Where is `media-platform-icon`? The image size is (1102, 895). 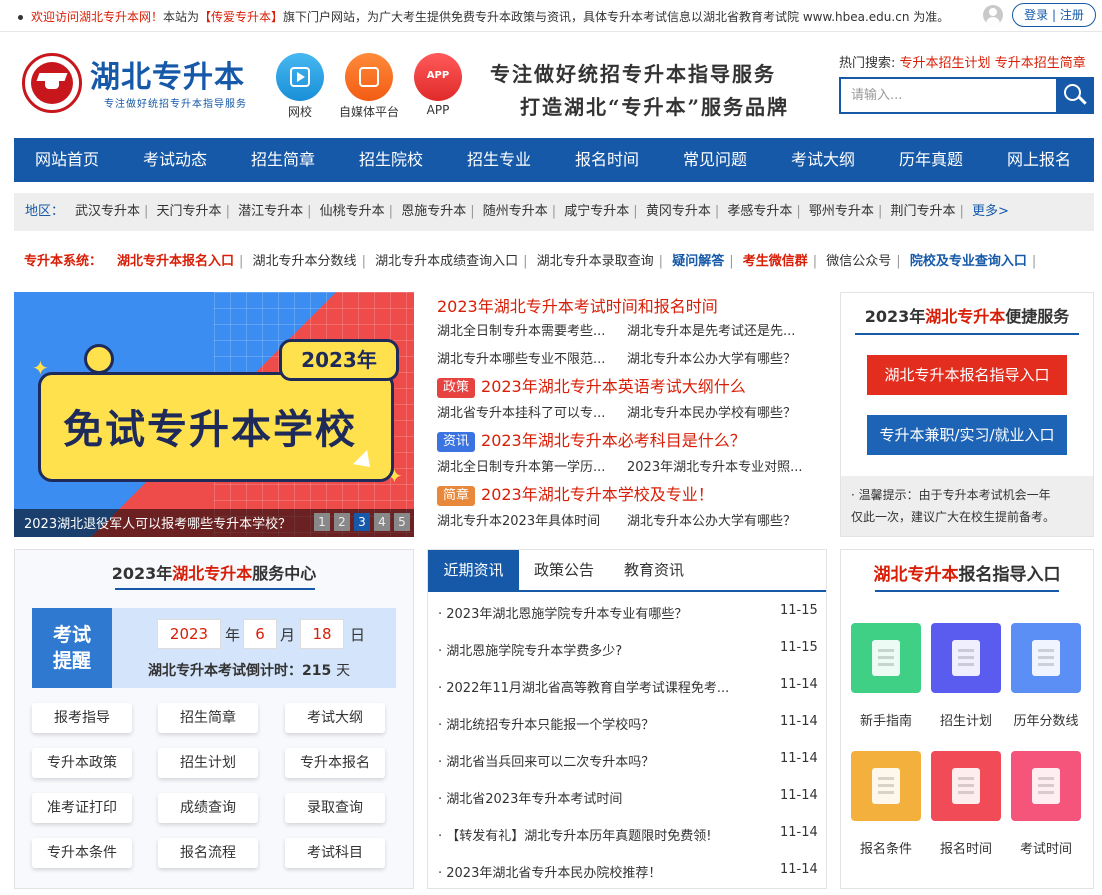 media-platform-icon is located at coordinates (369, 77).